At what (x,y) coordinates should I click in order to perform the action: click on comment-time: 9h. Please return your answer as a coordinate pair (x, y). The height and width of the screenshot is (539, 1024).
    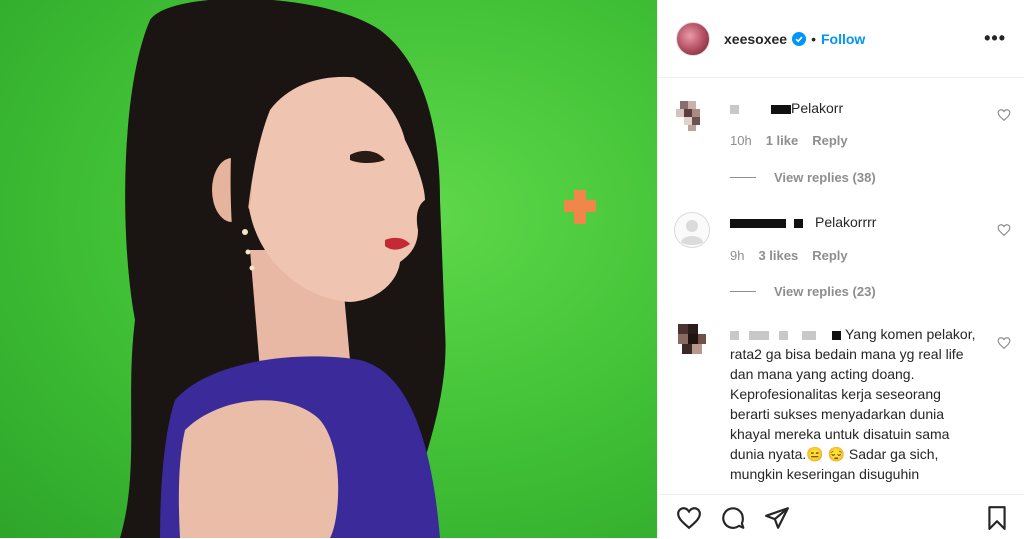
    Looking at the image, I should click on (737, 255).